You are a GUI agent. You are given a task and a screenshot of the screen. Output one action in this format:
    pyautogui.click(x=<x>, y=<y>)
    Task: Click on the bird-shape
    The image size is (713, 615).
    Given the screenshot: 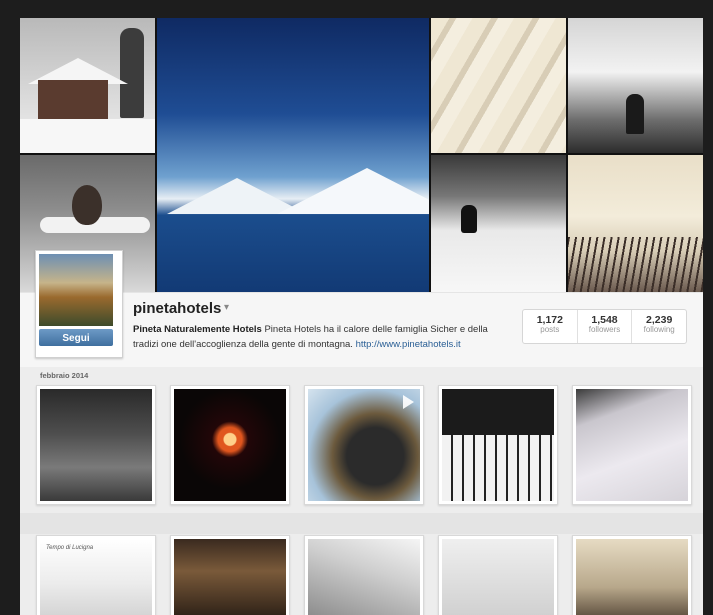 What is the action you would take?
    pyautogui.click(x=87, y=205)
    